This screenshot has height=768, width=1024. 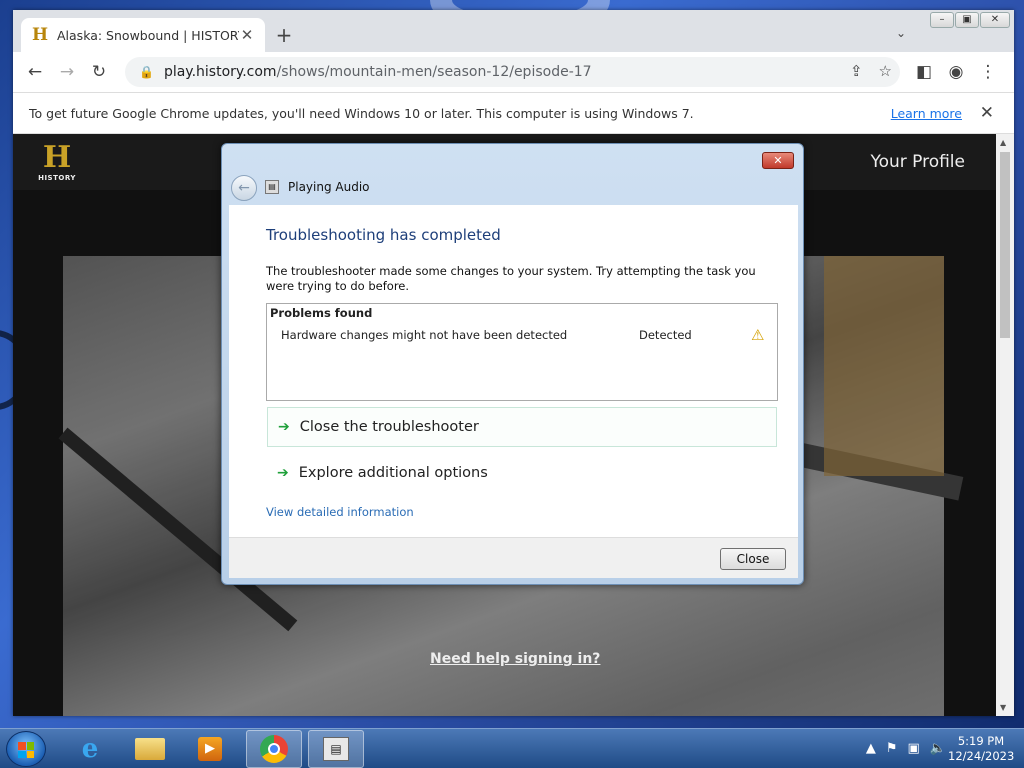 I want to click on google-chrome-icon, so click(x=274, y=749).